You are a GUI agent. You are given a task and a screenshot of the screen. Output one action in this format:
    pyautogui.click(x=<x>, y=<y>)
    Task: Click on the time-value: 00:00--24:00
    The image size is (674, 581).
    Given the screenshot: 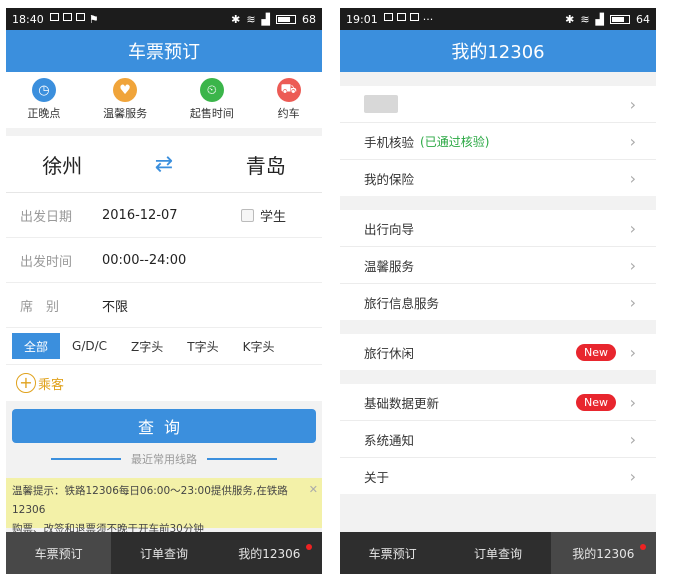 What is the action you would take?
    pyautogui.click(x=144, y=260)
    